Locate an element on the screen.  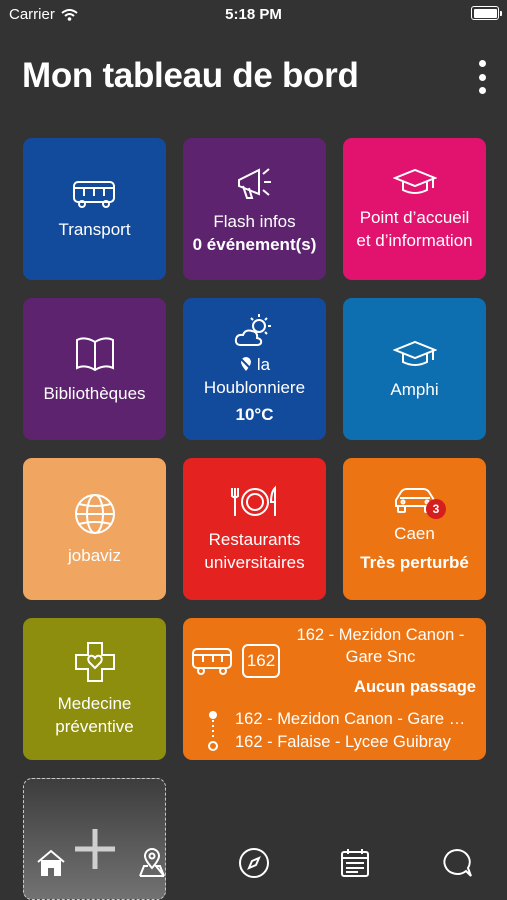
tile-medecine: Medecine préventive is located at coordinates (94, 689).